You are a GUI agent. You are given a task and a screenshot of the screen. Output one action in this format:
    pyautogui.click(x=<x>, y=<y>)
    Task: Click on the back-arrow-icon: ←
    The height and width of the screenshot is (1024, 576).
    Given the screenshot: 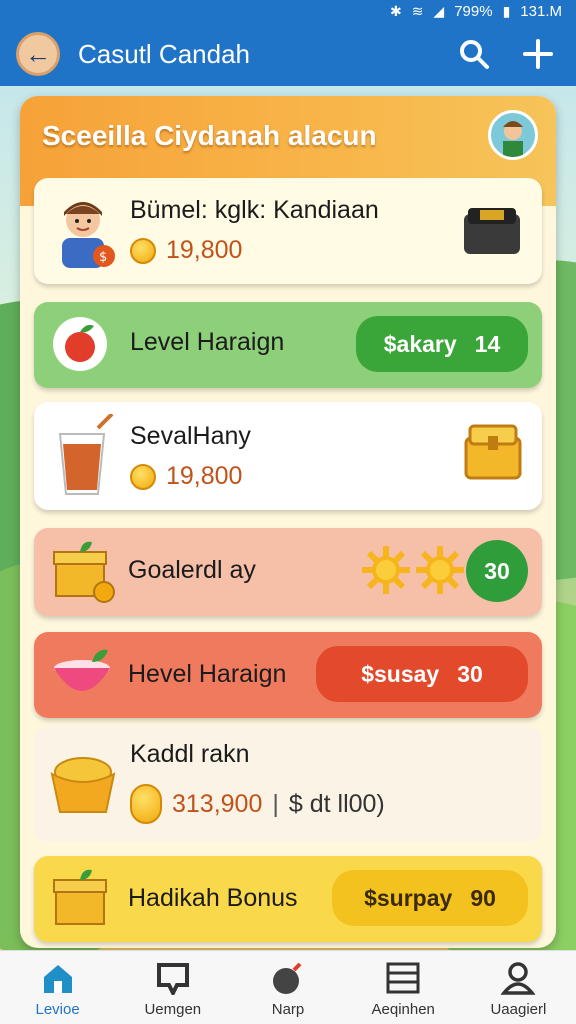 What is the action you would take?
    pyautogui.click(x=38, y=53)
    